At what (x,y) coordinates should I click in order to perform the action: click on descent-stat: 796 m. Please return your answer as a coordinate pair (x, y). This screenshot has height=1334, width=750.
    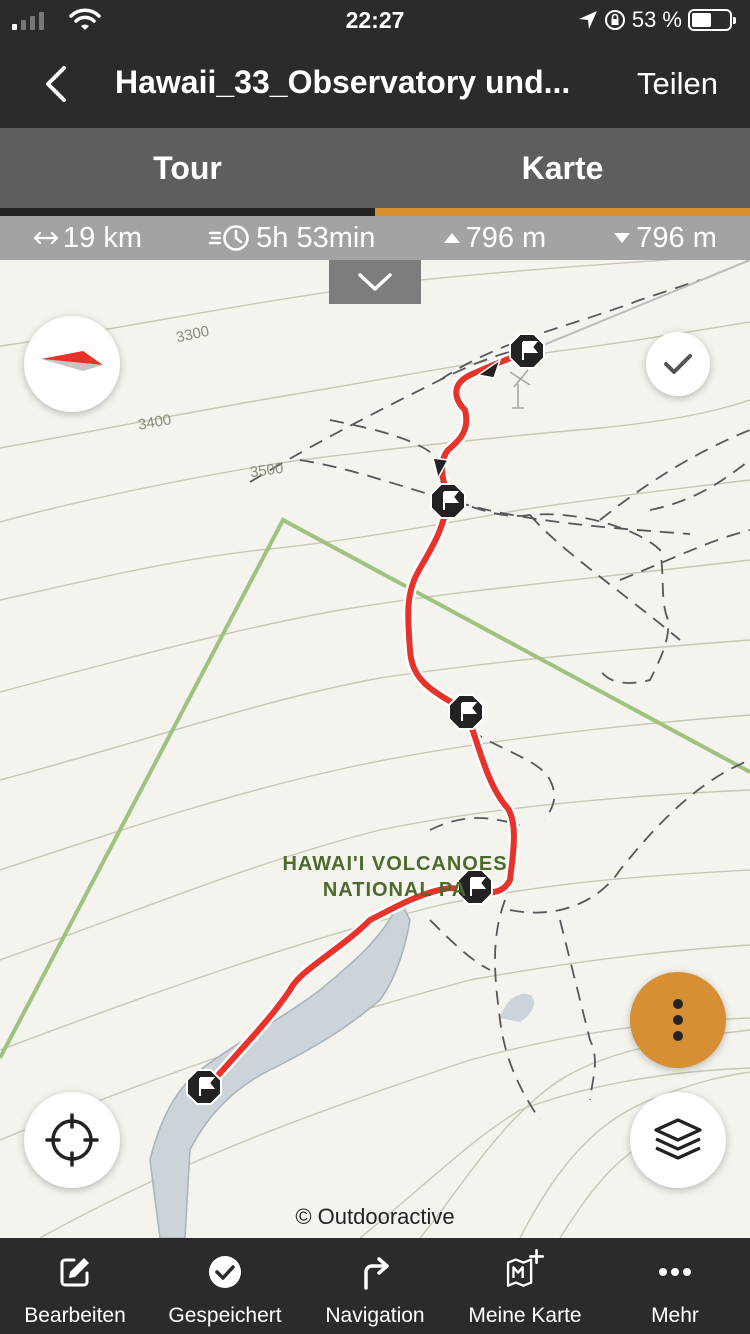
    Looking at the image, I should click on (664, 238).